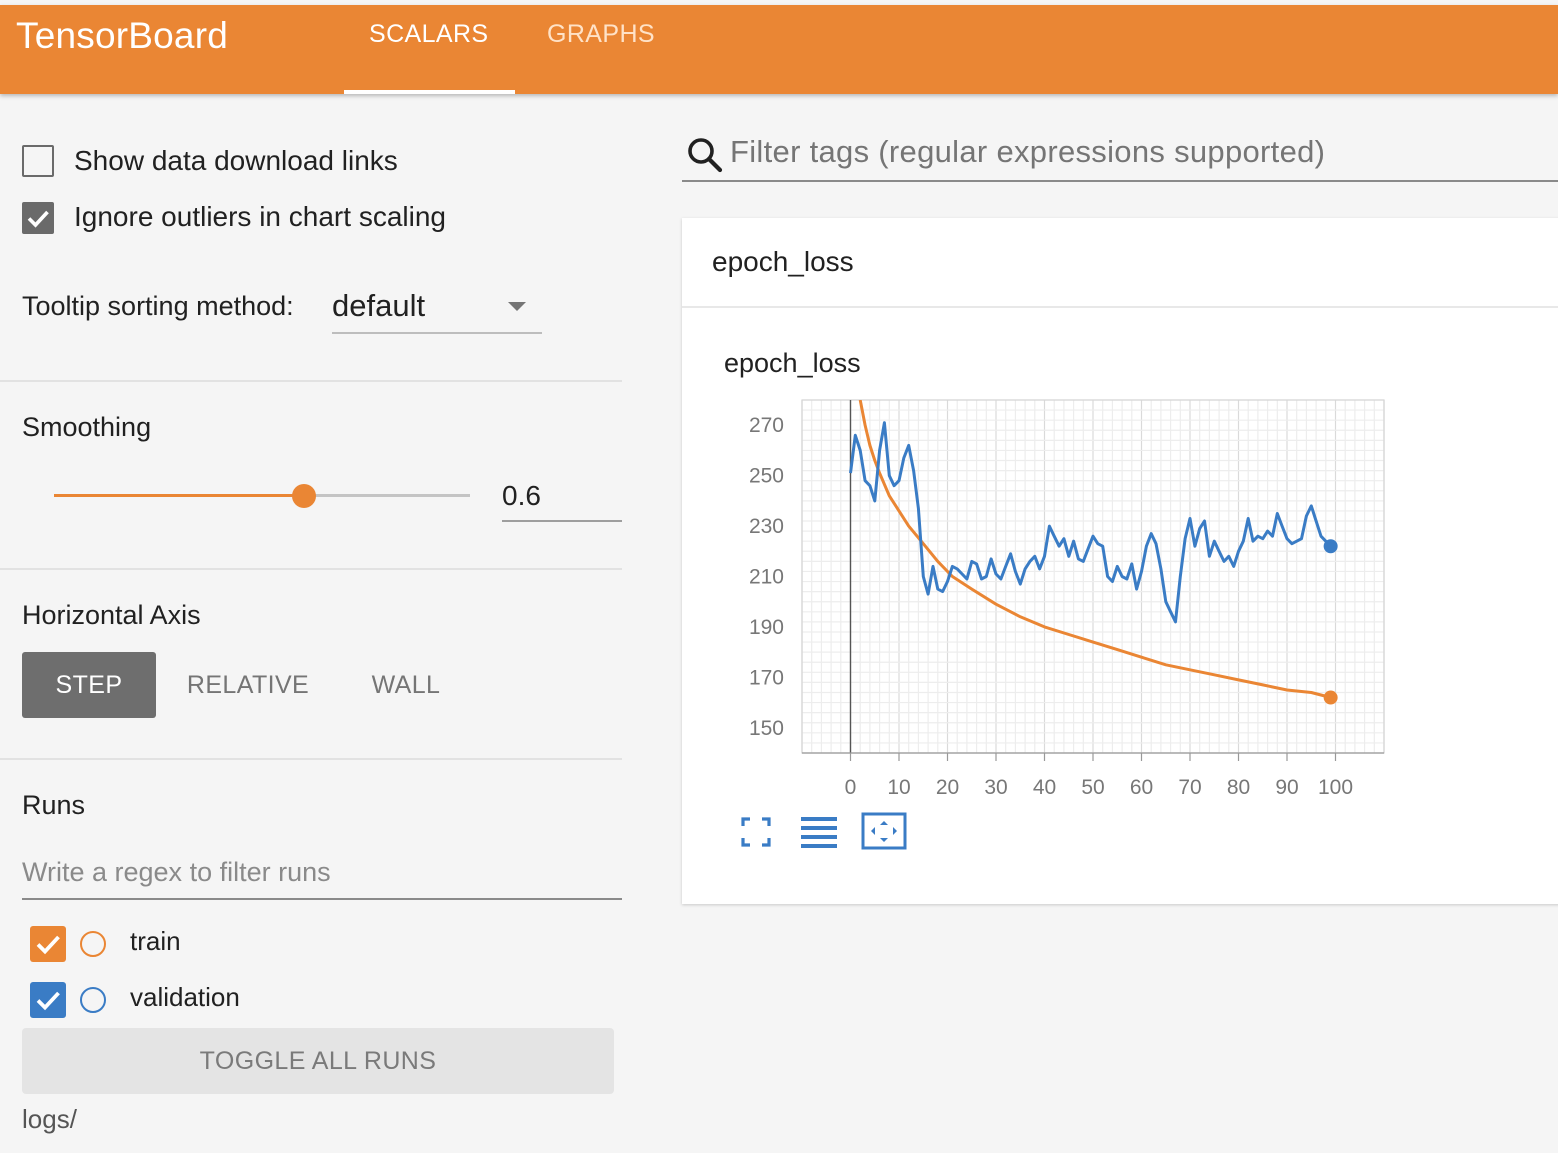 This screenshot has height=1153, width=1558. I want to click on x-tick-label: 10, so click(898, 787).